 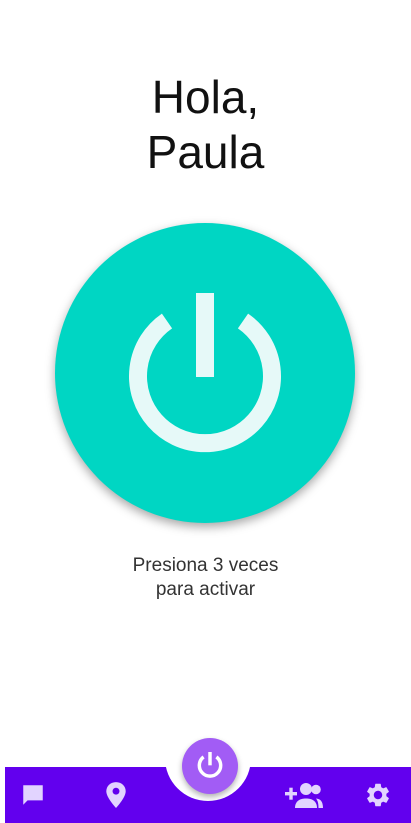 What do you see at coordinates (205, 589) in the screenshot?
I see `hint-line-2: para activar` at bounding box center [205, 589].